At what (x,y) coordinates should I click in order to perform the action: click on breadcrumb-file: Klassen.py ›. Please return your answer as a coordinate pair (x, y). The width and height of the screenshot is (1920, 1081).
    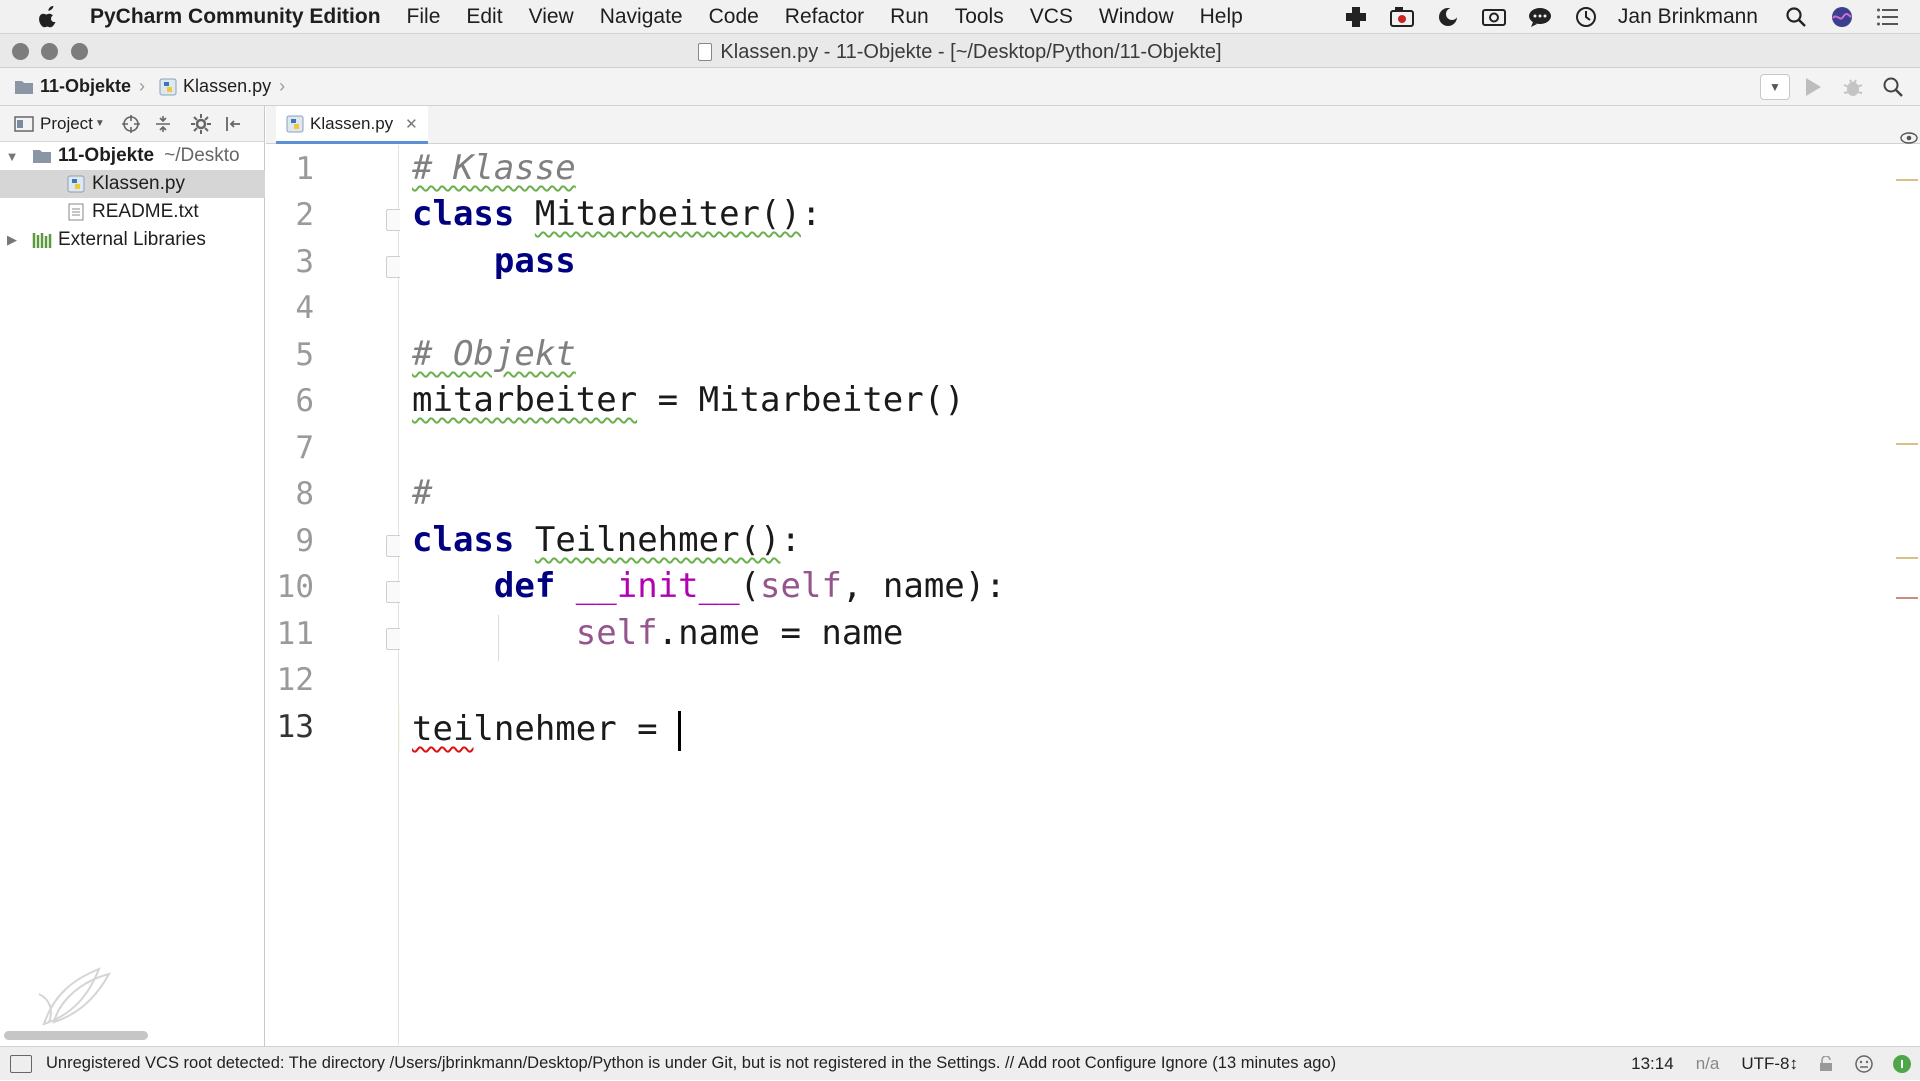
    Looking at the image, I should click on (222, 86).